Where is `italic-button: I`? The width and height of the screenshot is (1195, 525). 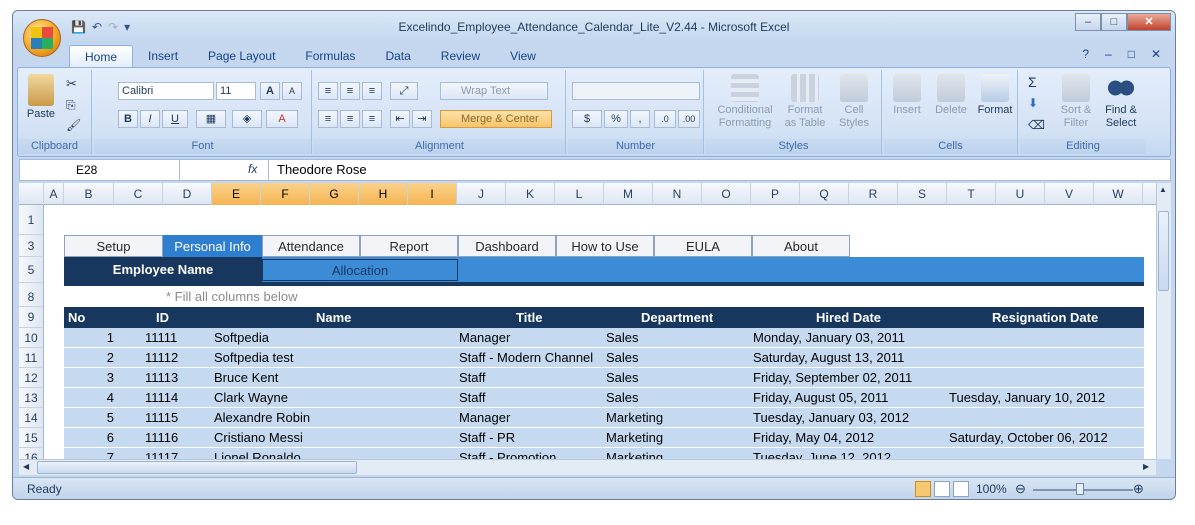 italic-button: I is located at coordinates (150, 119).